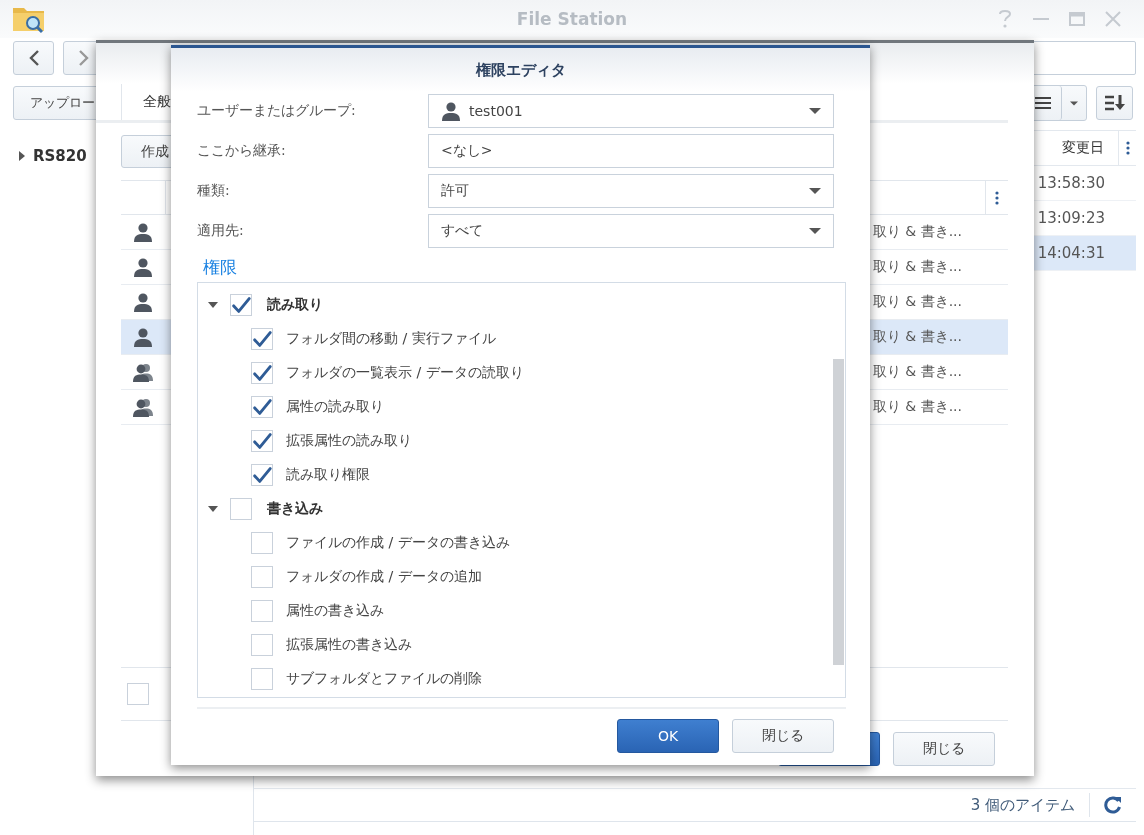  What do you see at coordinates (631, 151) in the screenshot?
I see `input-field: <なし>` at bounding box center [631, 151].